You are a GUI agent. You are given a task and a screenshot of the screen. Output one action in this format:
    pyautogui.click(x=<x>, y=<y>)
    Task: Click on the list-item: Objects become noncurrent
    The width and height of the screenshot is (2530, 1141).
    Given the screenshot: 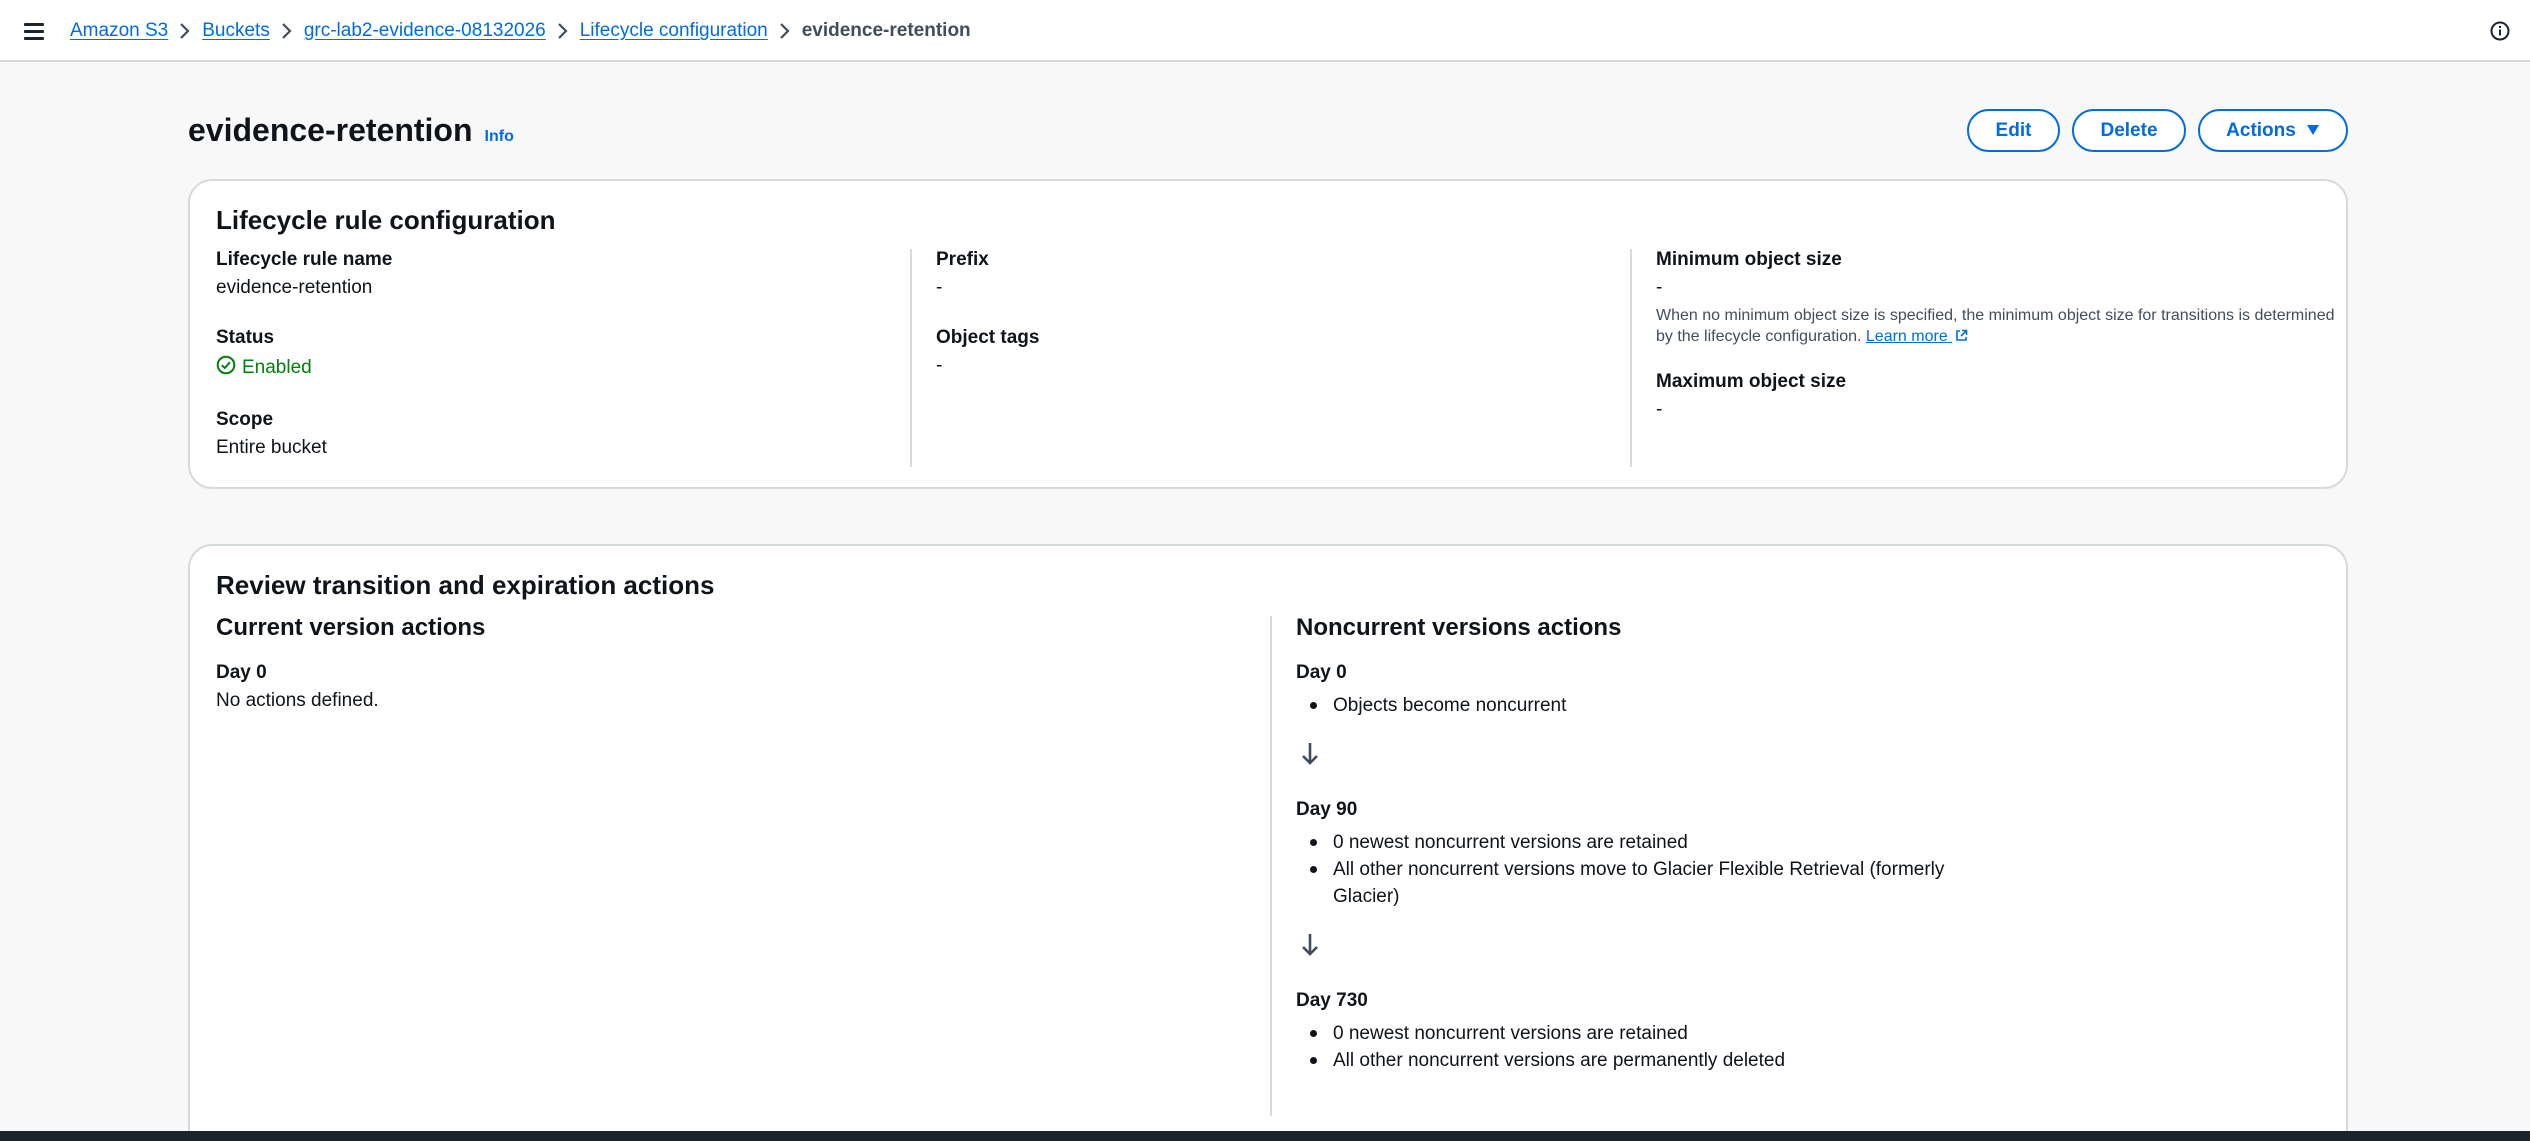 What is the action you would take?
    pyautogui.click(x=1811, y=705)
    